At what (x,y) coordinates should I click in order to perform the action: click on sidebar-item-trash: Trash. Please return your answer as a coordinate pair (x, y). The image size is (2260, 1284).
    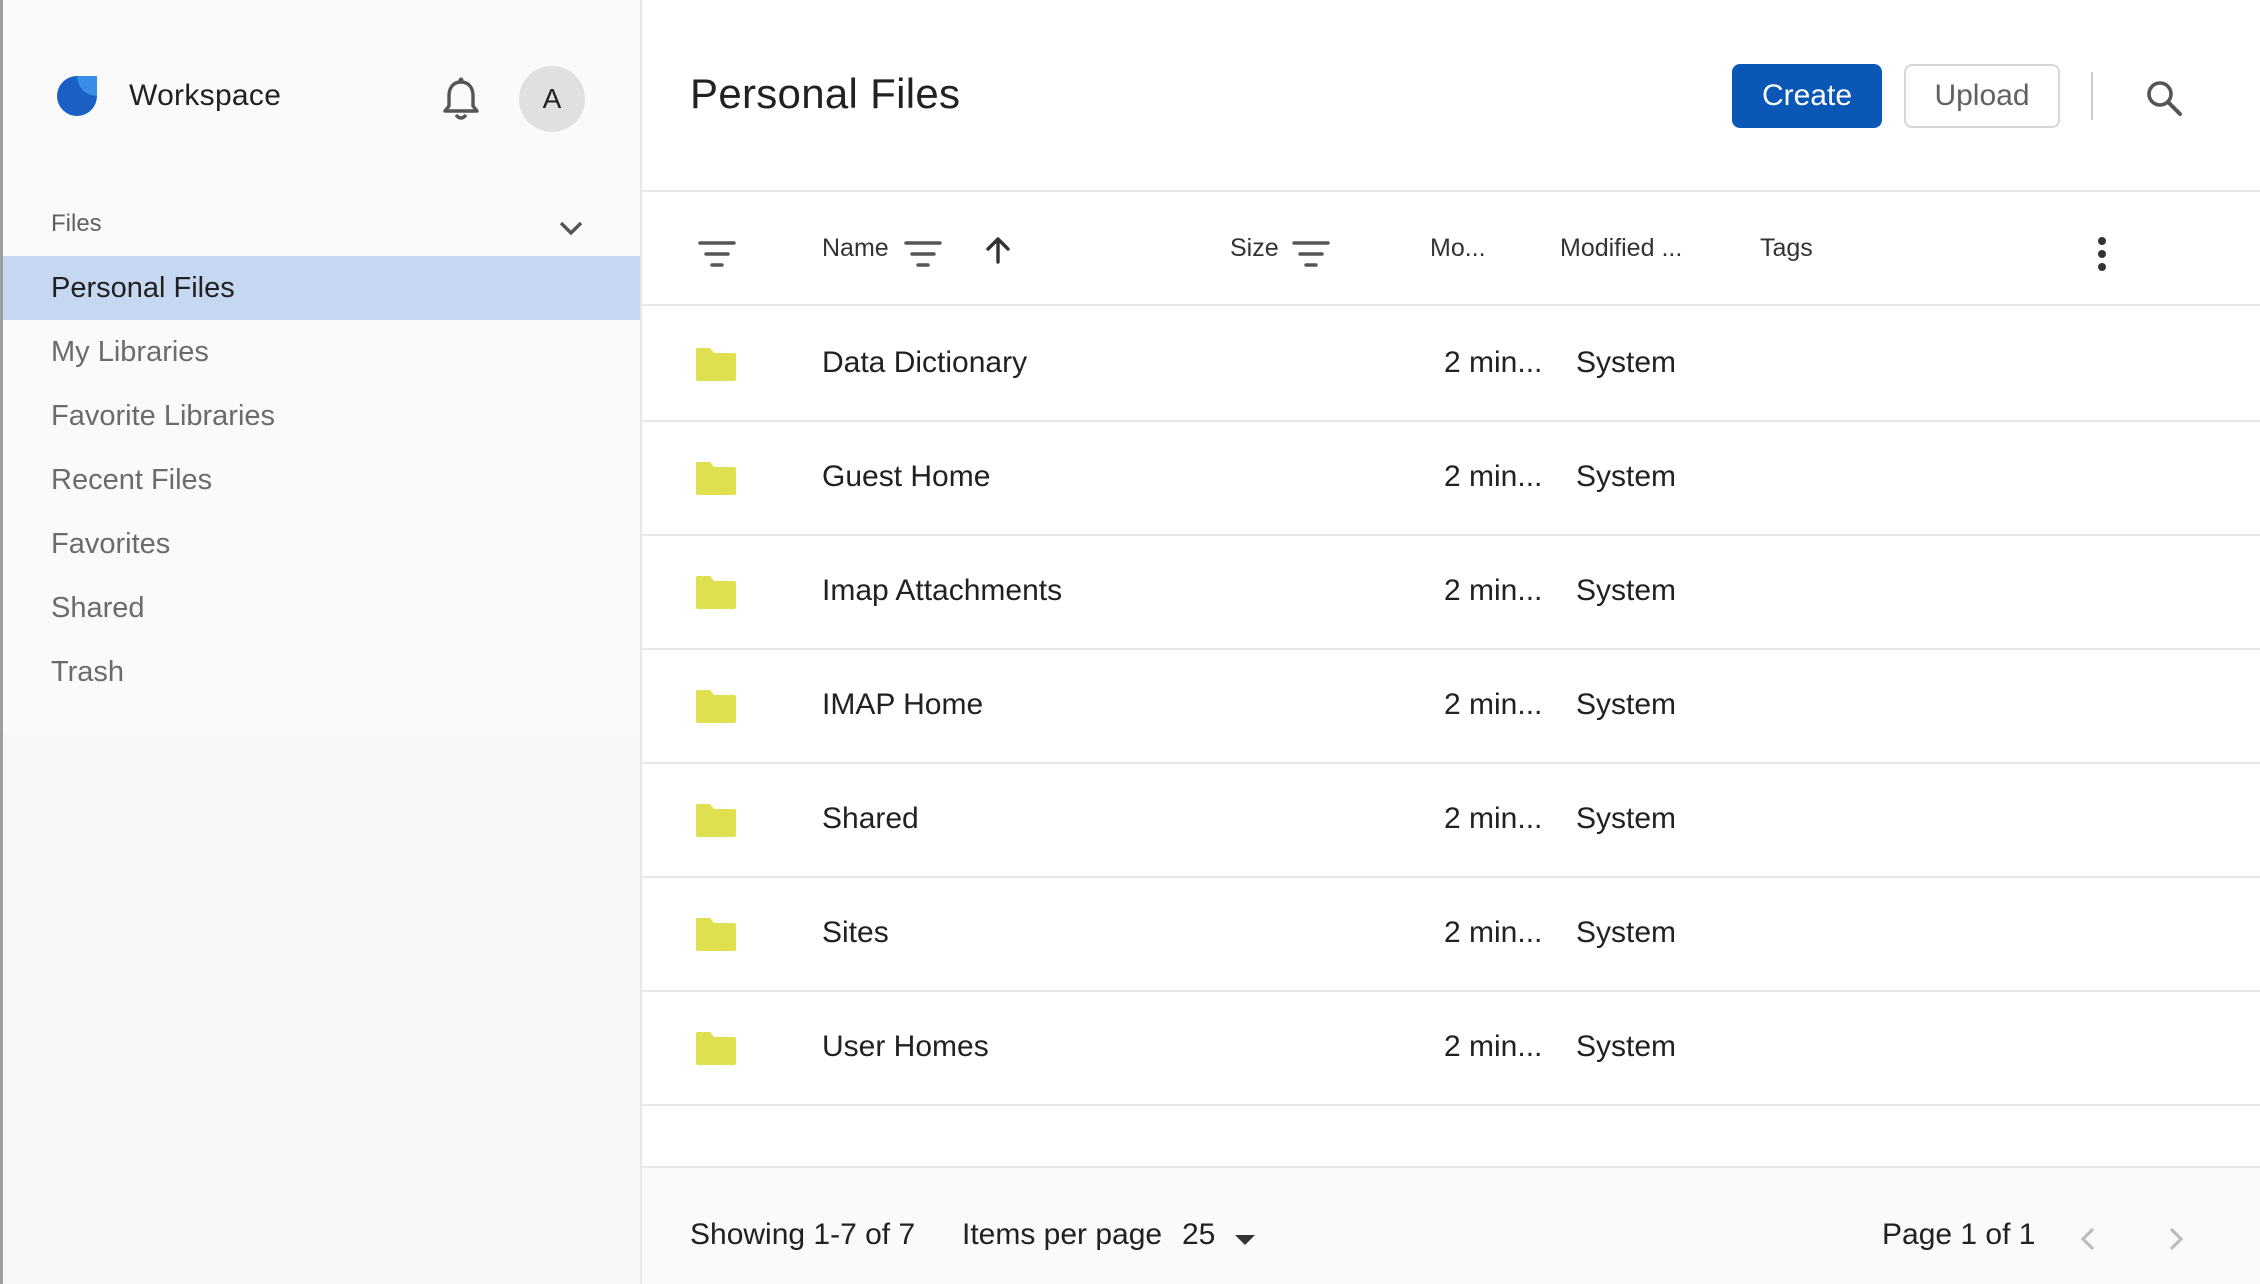
    Looking at the image, I should click on (321, 672).